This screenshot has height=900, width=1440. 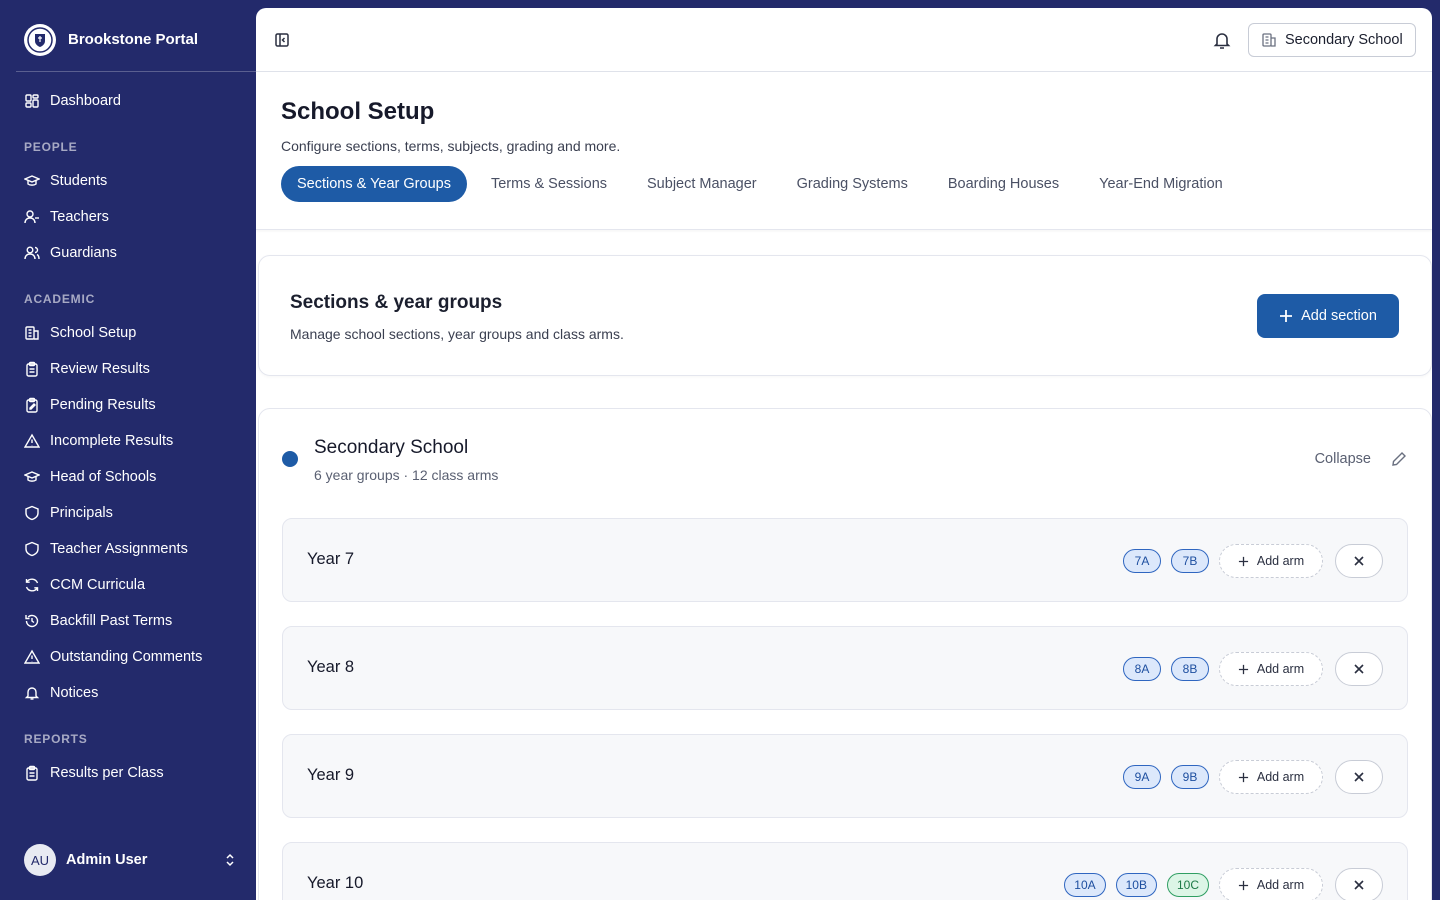 What do you see at coordinates (702, 184) in the screenshot?
I see `tab-subject-manager: Subject Manager` at bounding box center [702, 184].